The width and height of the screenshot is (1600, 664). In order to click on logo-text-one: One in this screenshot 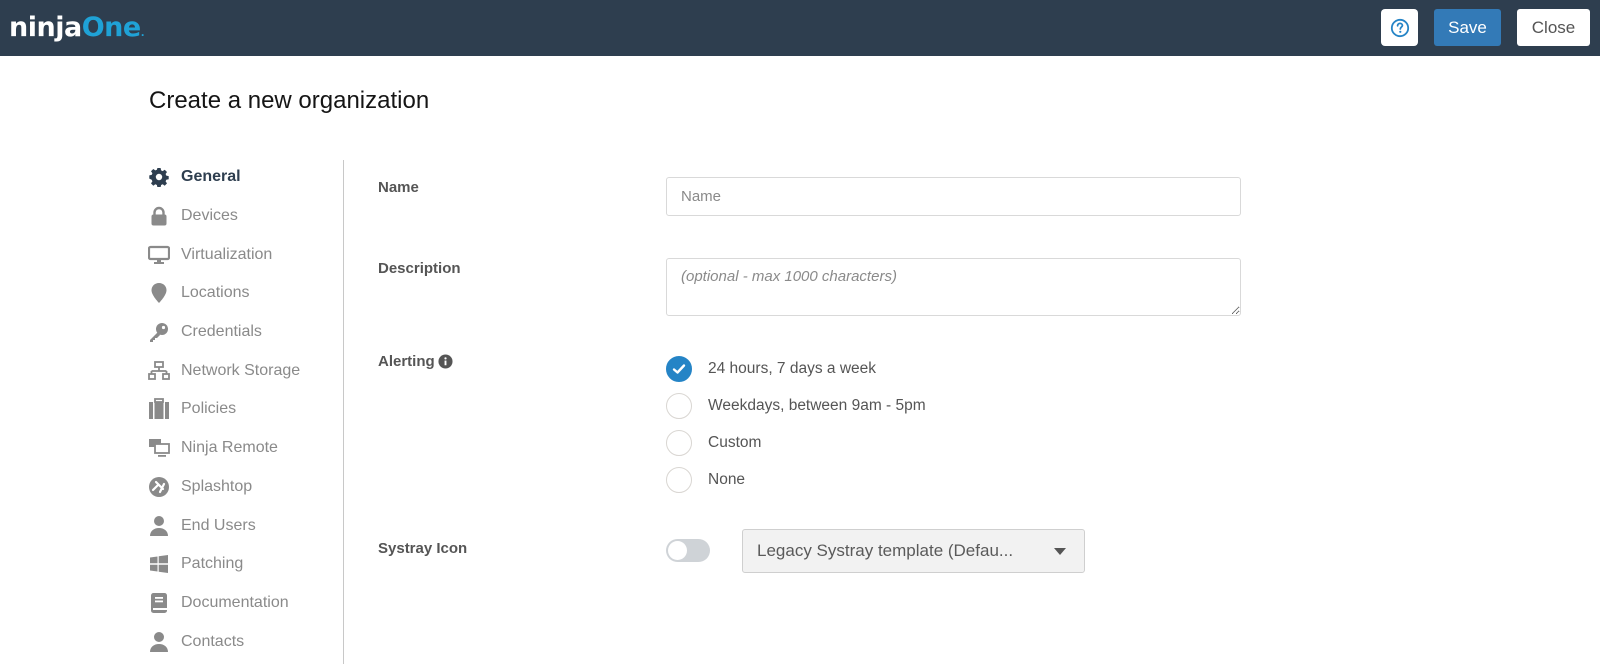, I will do `click(111, 27)`.